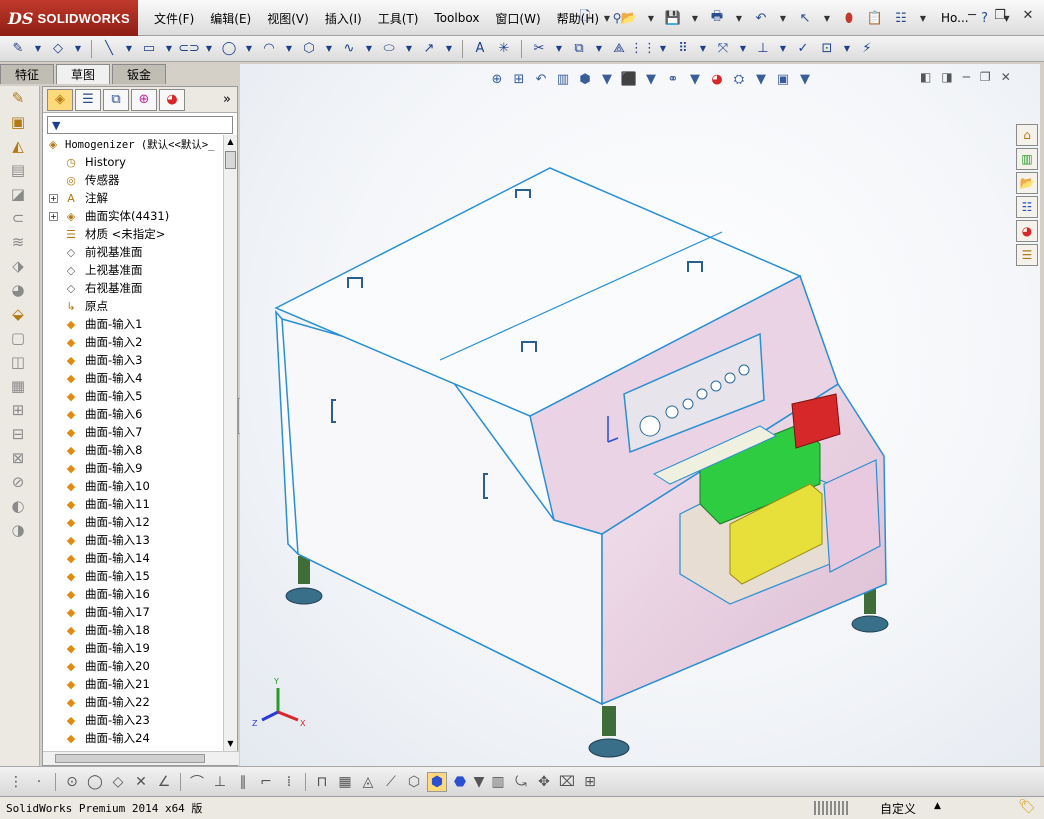  What do you see at coordinates (1028, 15) in the screenshot?
I see `close-icon: ✕` at bounding box center [1028, 15].